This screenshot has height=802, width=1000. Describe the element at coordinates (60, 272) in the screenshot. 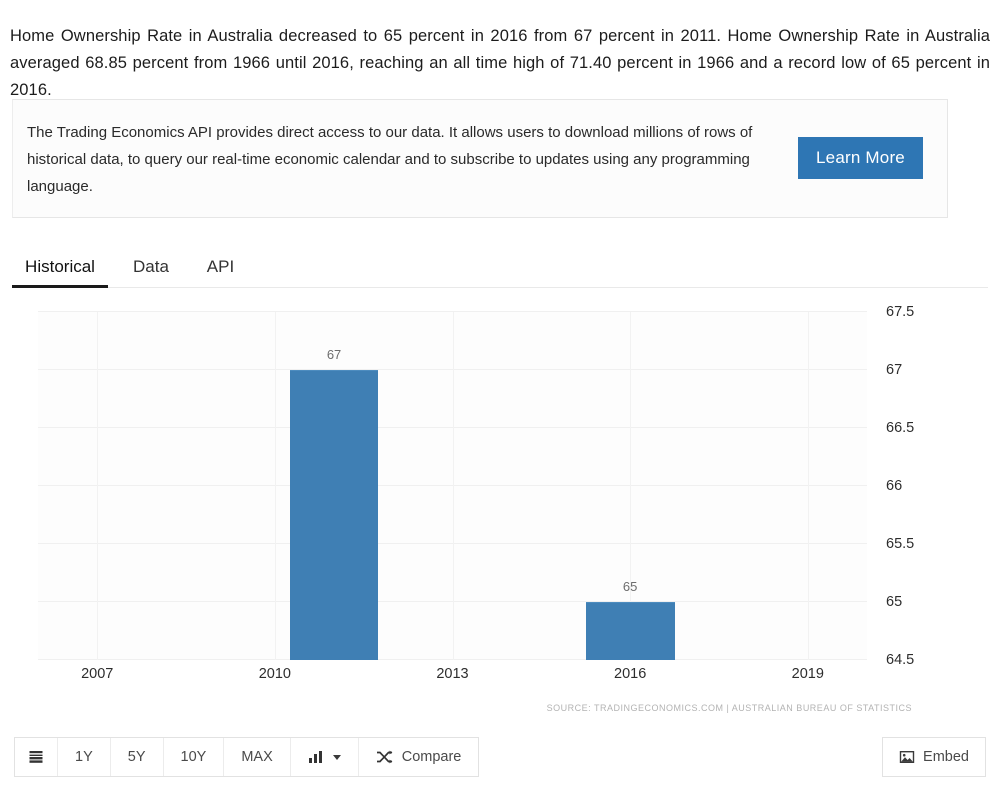

I see `tab-historical: Historical` at that location.